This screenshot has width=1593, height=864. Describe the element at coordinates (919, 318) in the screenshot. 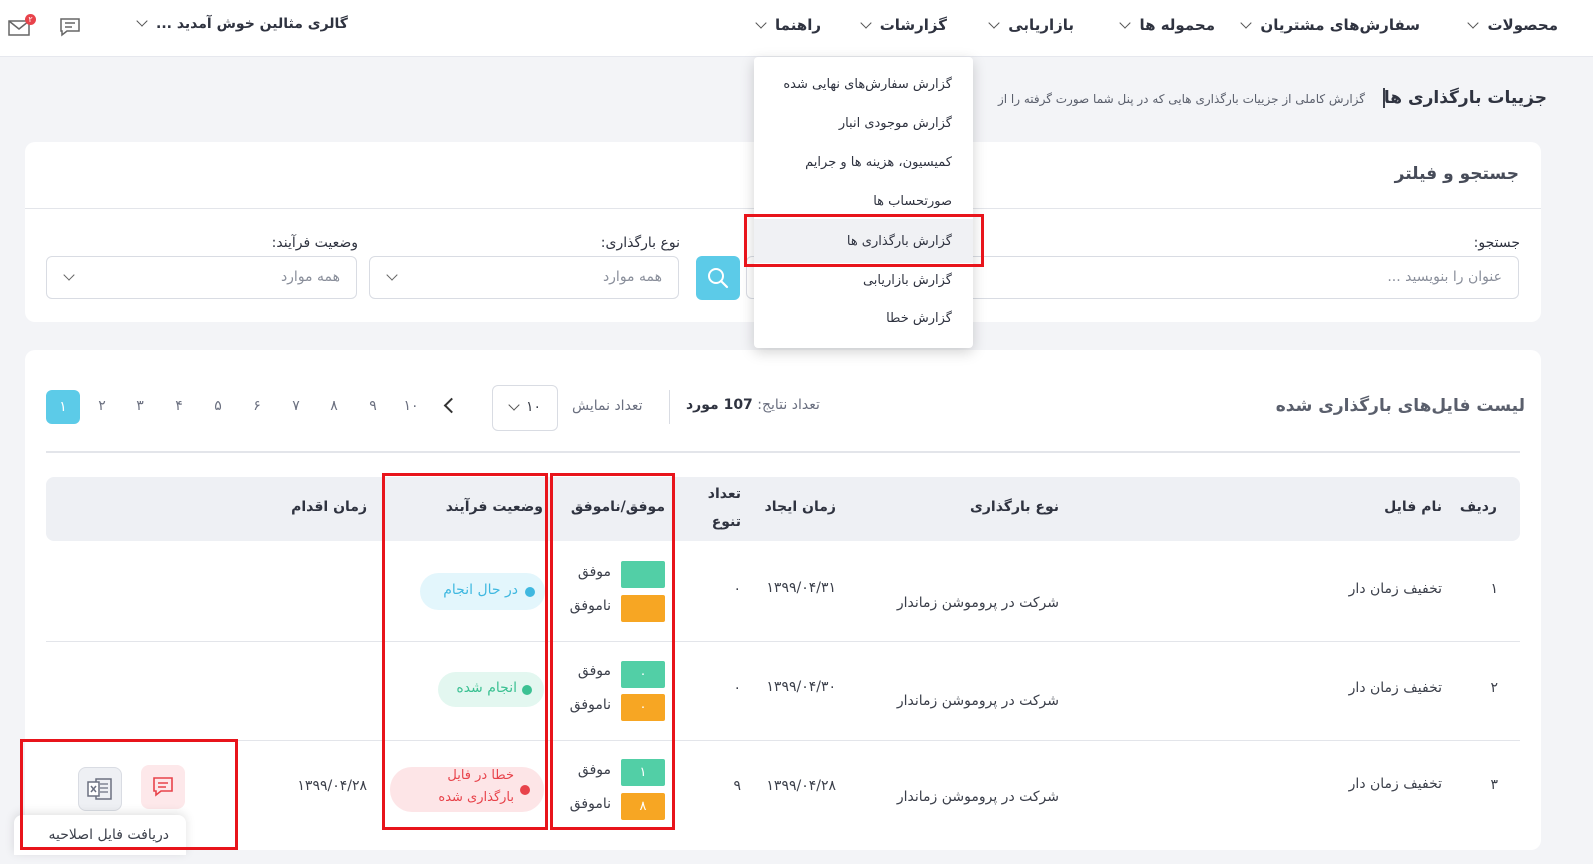

I see `menu-item-errors: گزارش خطا` at that location.